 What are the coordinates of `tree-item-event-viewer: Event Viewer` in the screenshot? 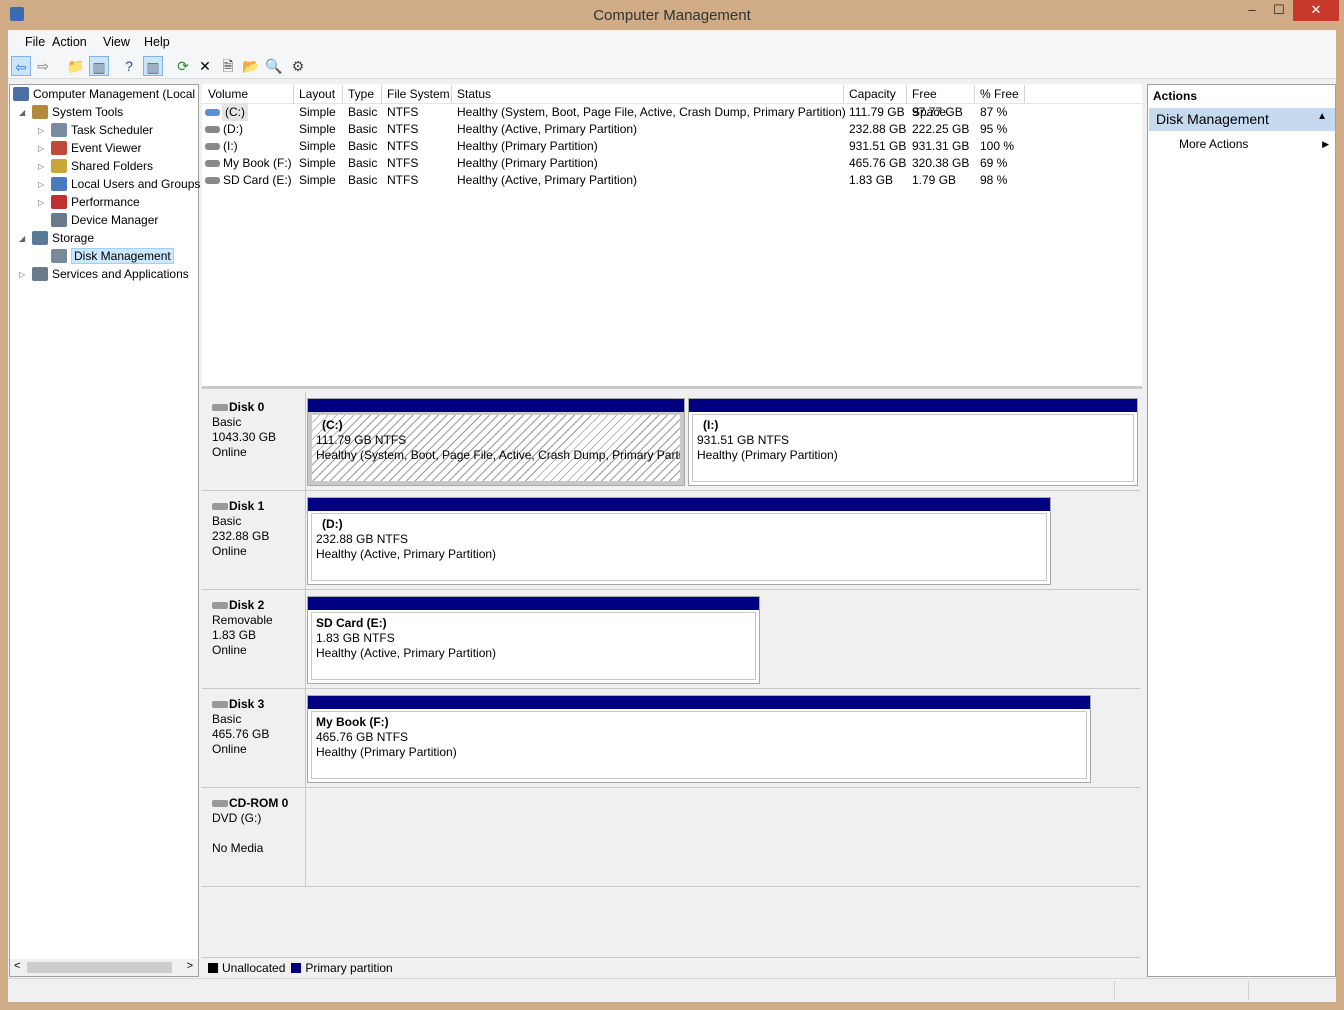 It's located at (96, 148).